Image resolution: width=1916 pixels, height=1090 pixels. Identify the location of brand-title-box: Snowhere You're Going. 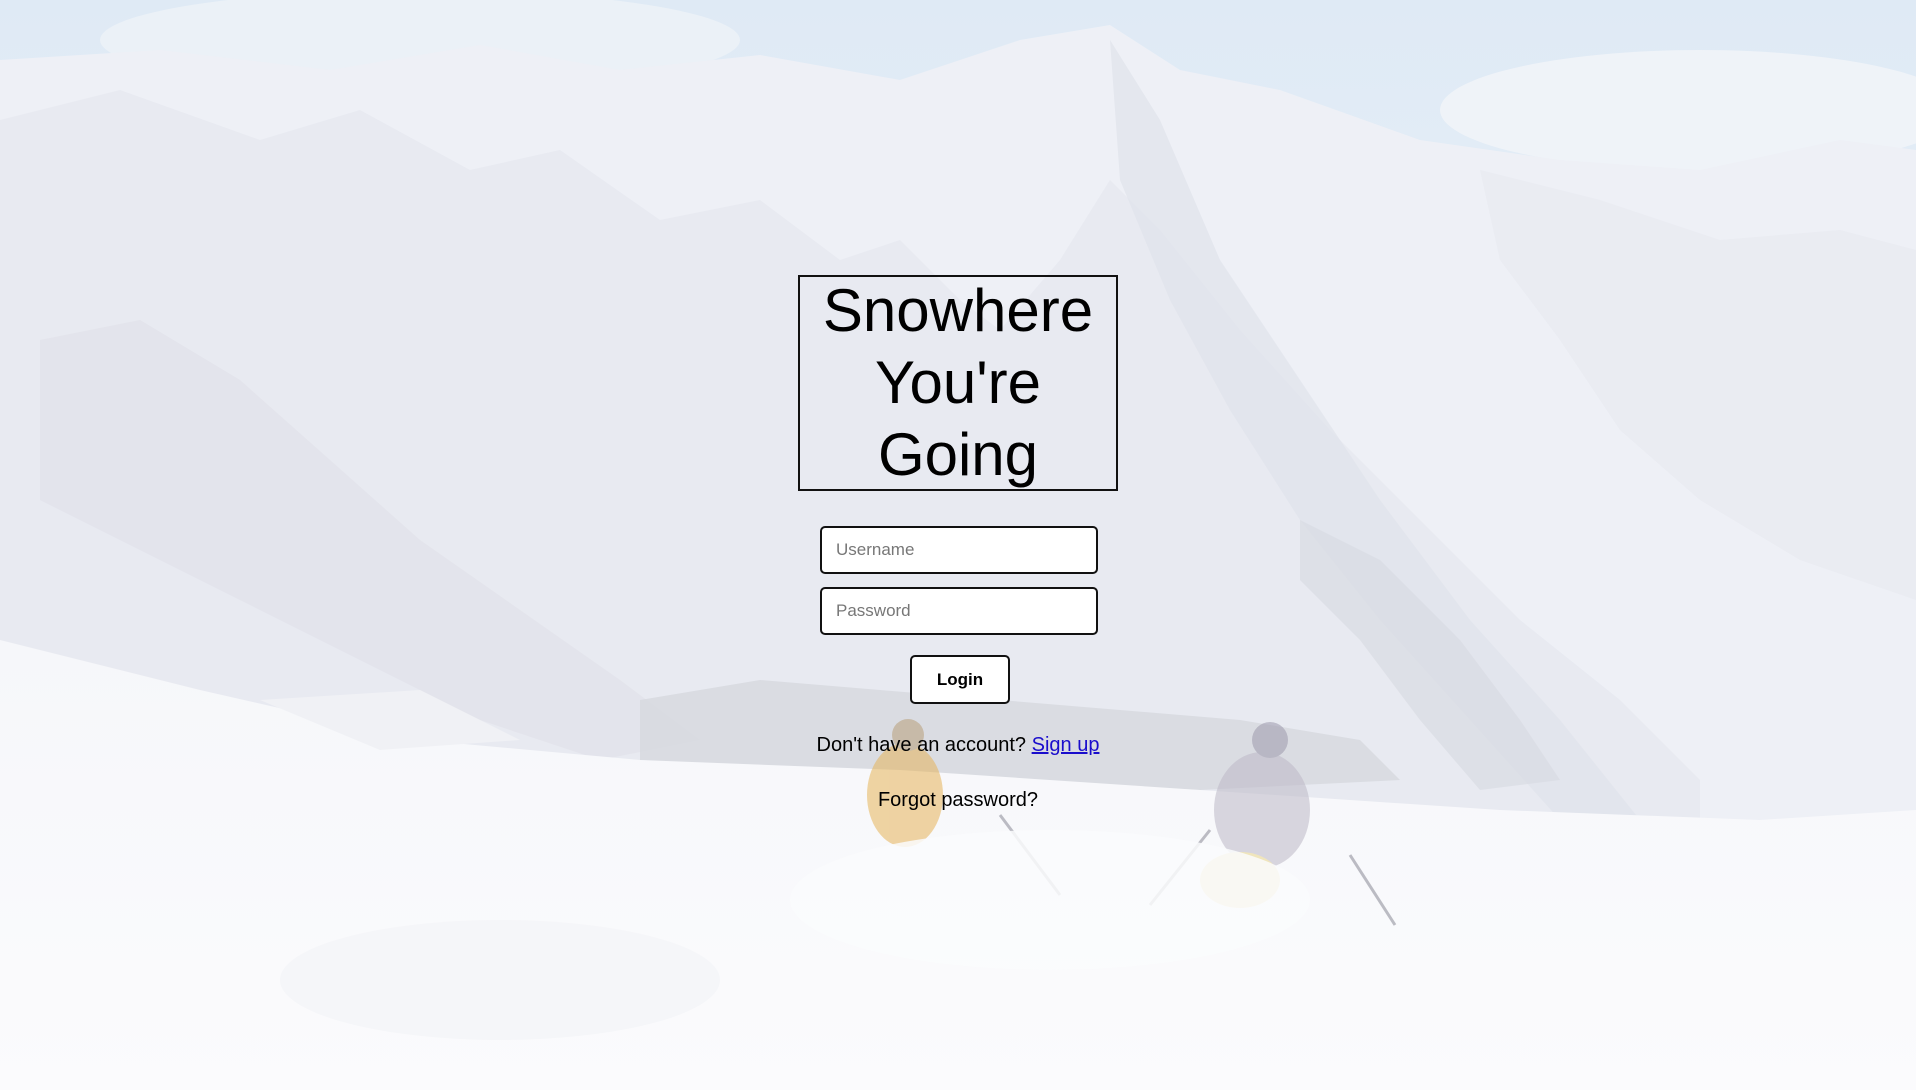
(958, 383).